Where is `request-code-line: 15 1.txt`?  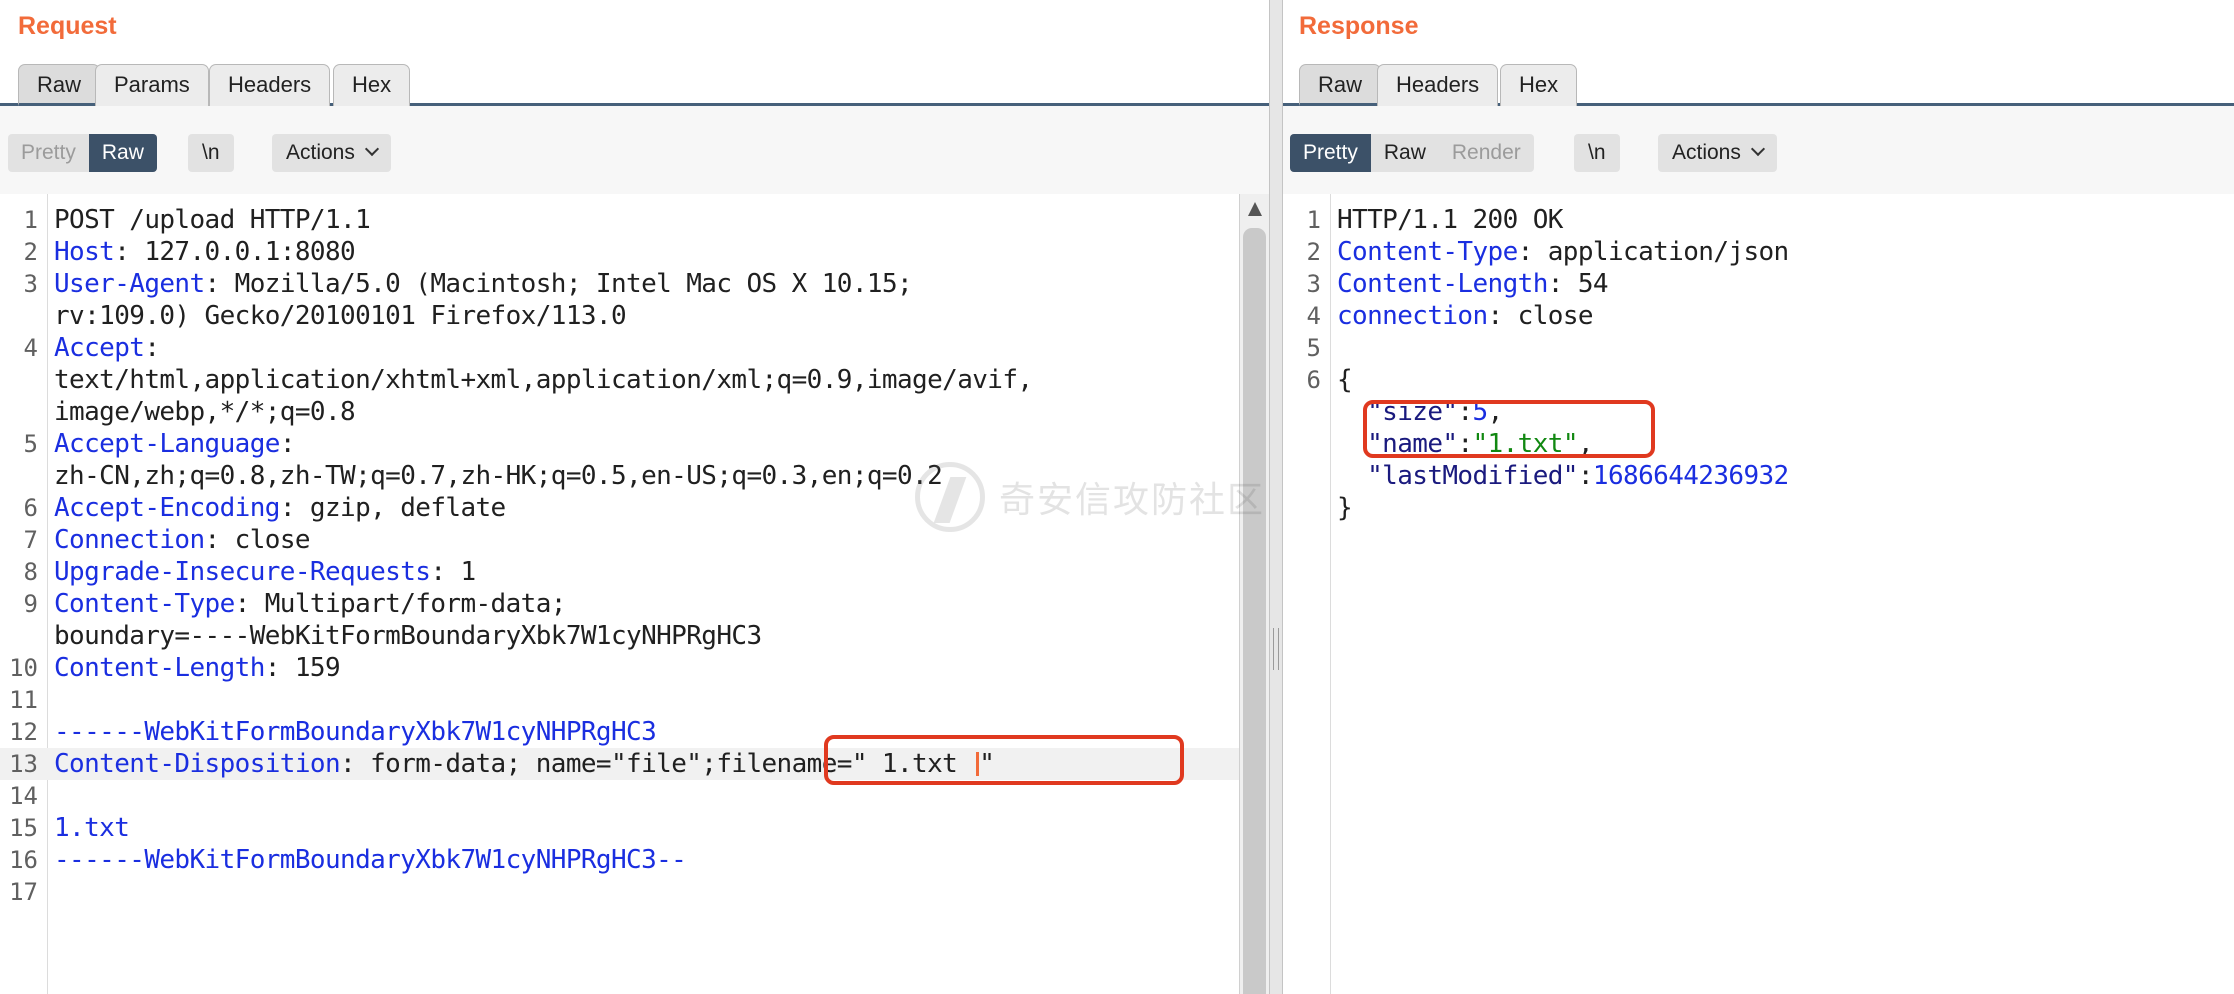 request-code-line: 15 1.txt is located at coordinates (634, 828).